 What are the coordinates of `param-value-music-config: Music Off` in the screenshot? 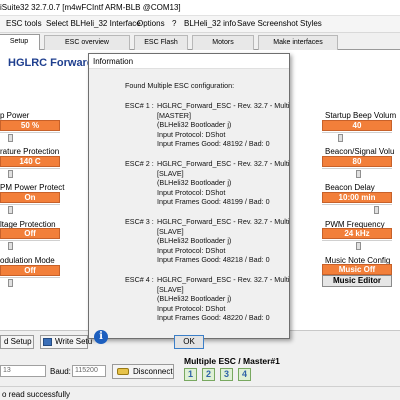 It's located at (357, 269).